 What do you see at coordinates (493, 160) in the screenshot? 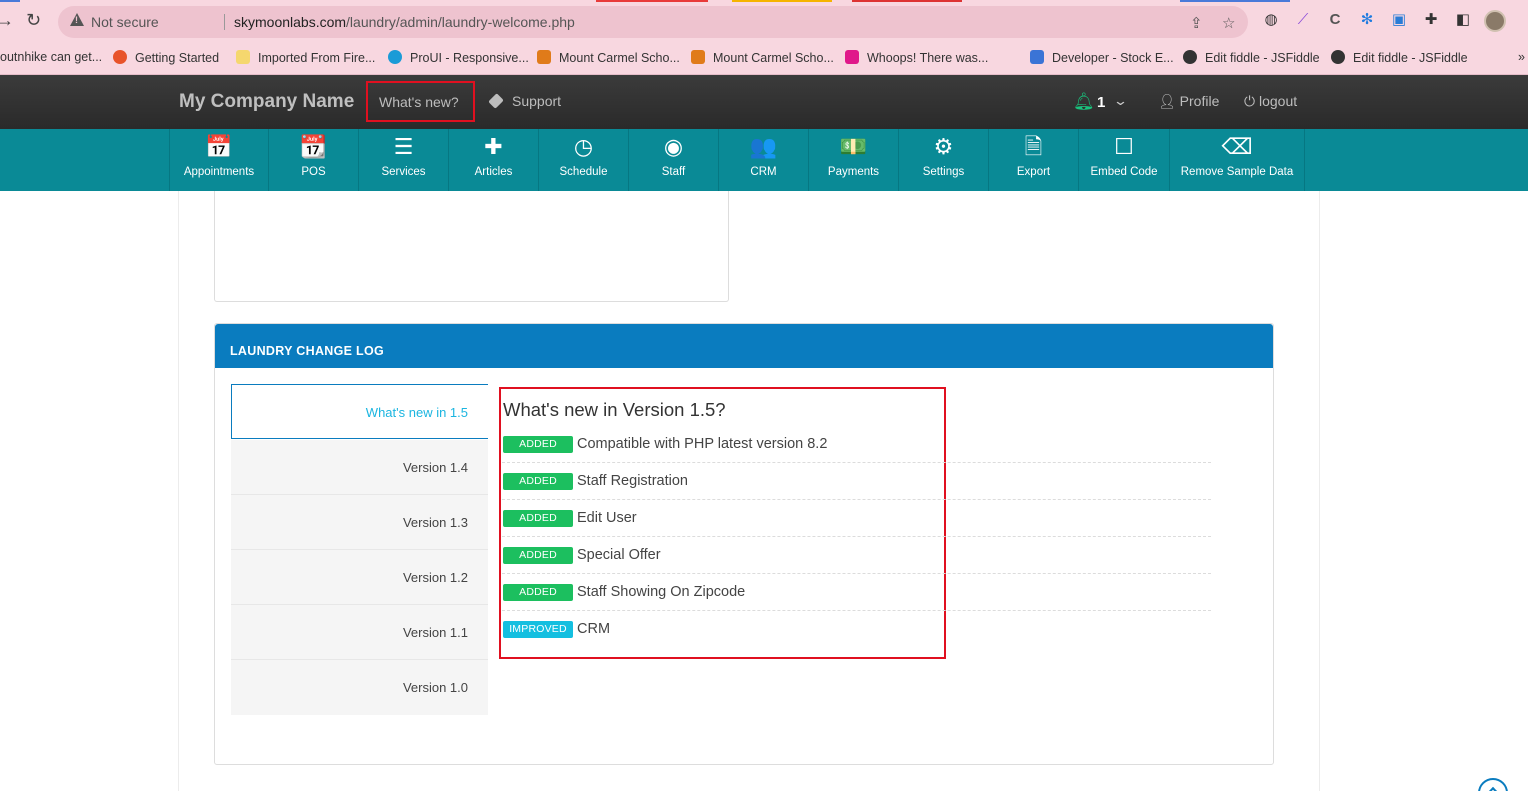
I see `nav-articles: ✚ Articles` at bounding box center [493, 160].